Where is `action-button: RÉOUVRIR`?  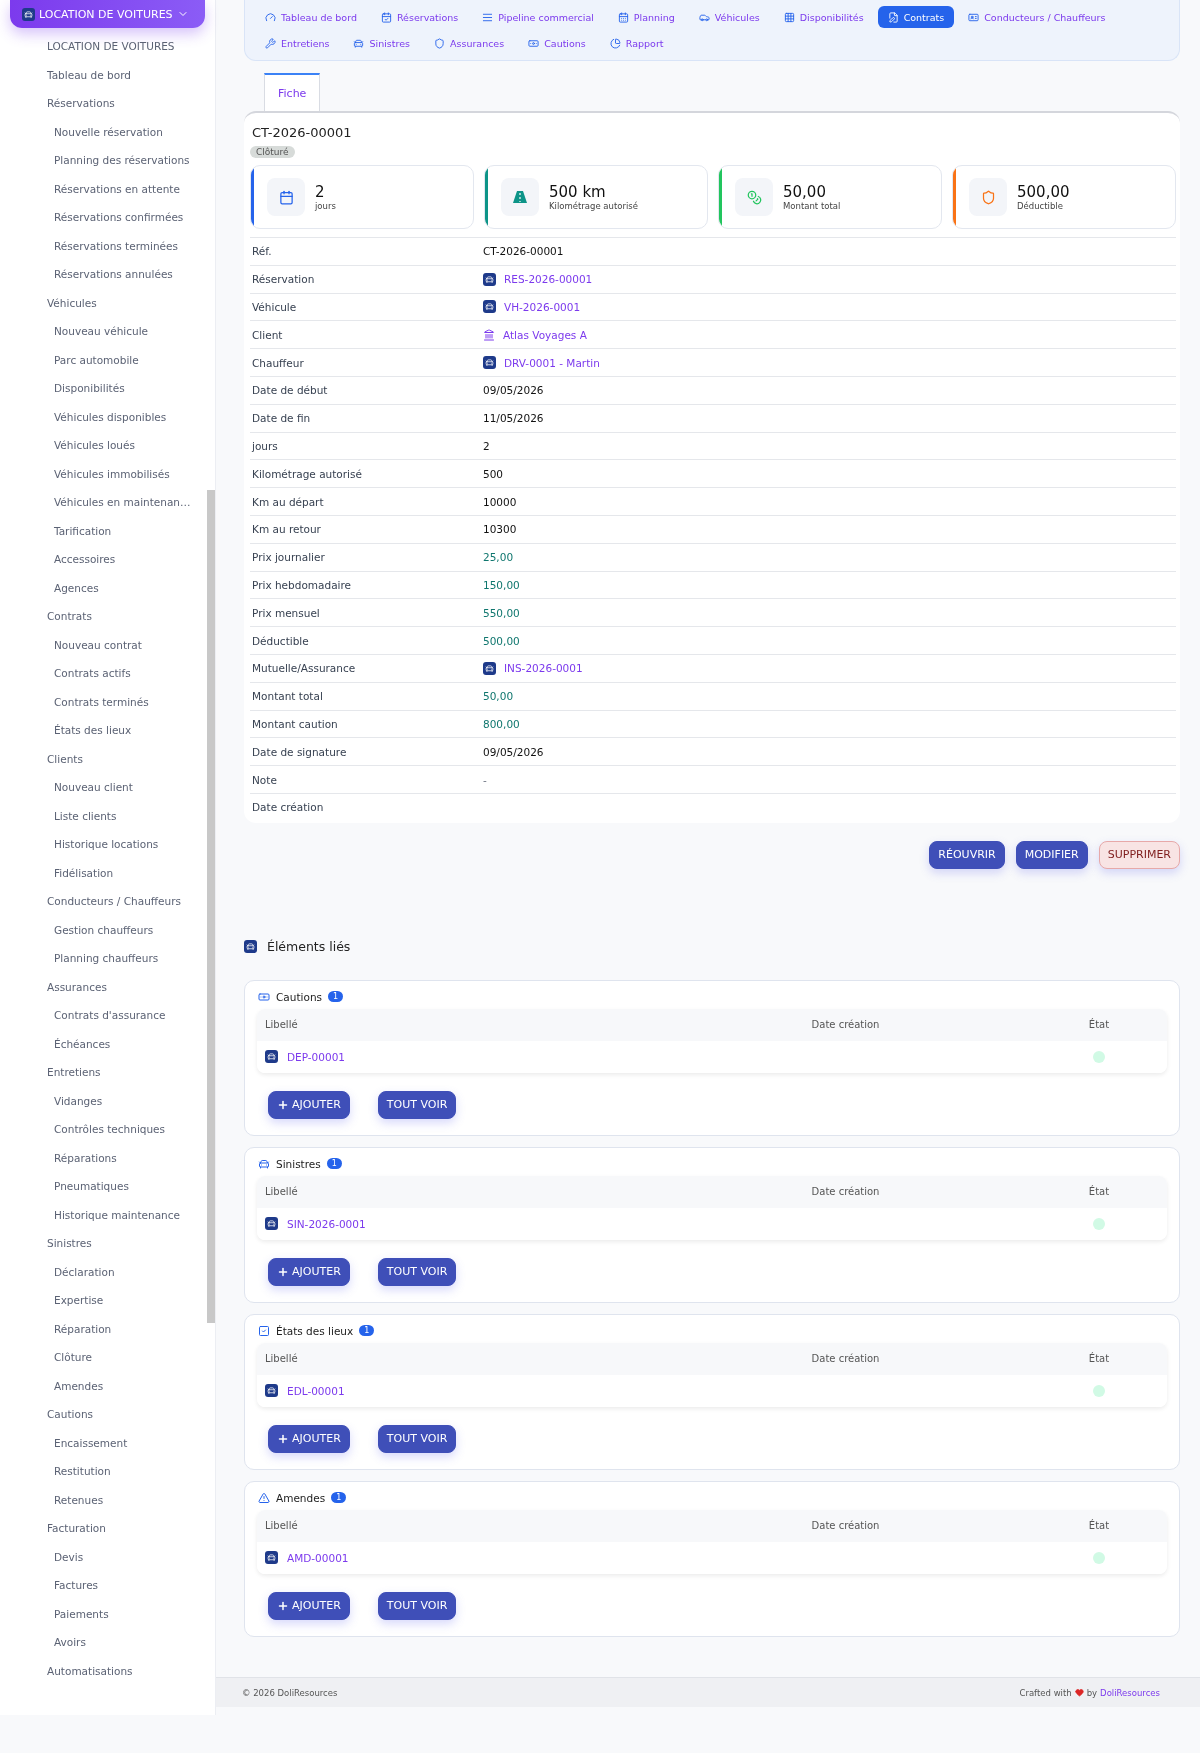
action-button: RÉOUVRIR is located at coordinates (967, 854).